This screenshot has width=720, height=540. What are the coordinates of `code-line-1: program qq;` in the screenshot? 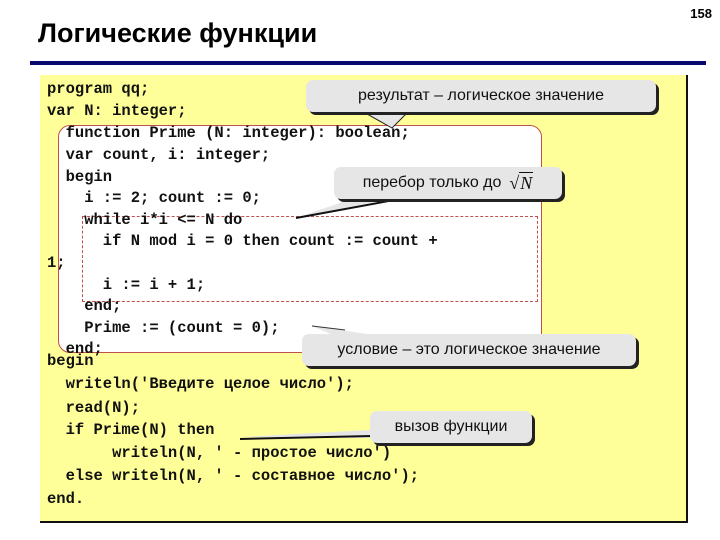 It's located at (98, 89).